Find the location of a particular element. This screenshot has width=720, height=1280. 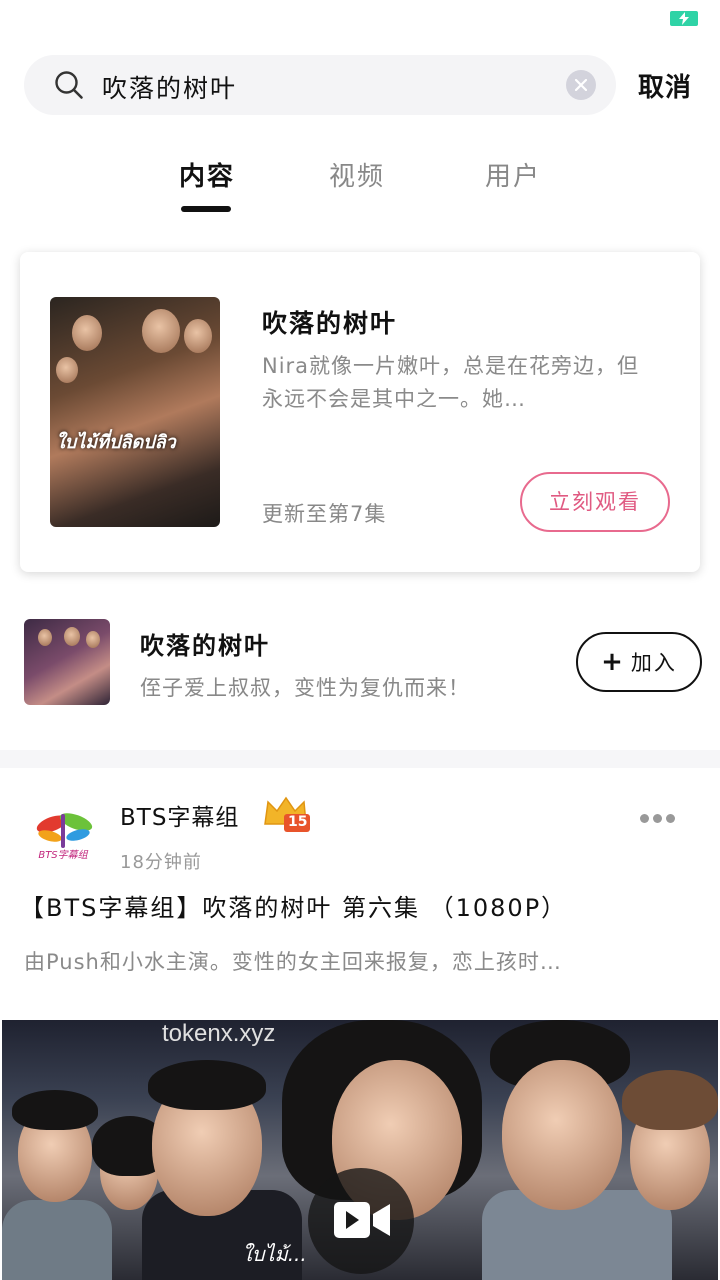

drama-poster: ใบไม้ที่ปลิดปลิว is located at coordinates (135, 412).